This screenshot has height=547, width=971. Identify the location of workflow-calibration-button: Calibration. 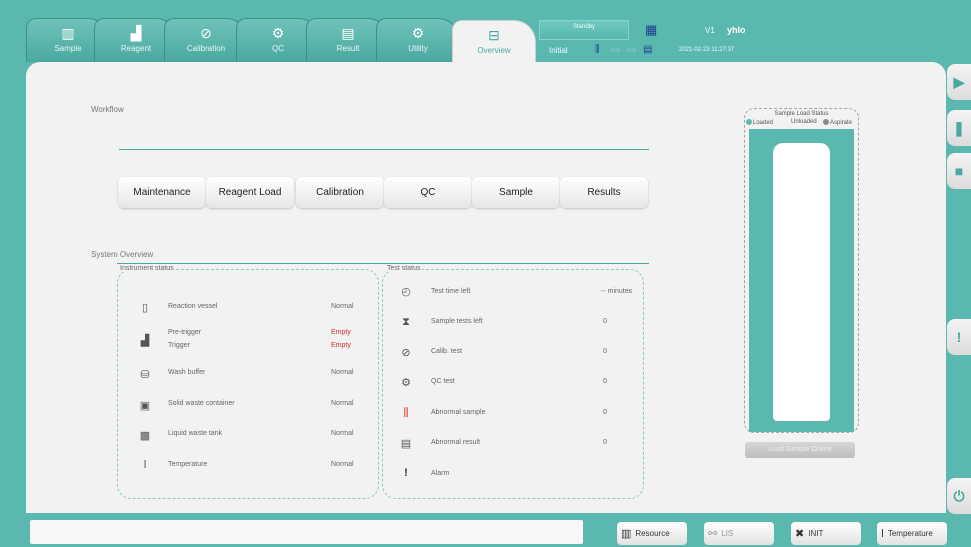
(340, 192).